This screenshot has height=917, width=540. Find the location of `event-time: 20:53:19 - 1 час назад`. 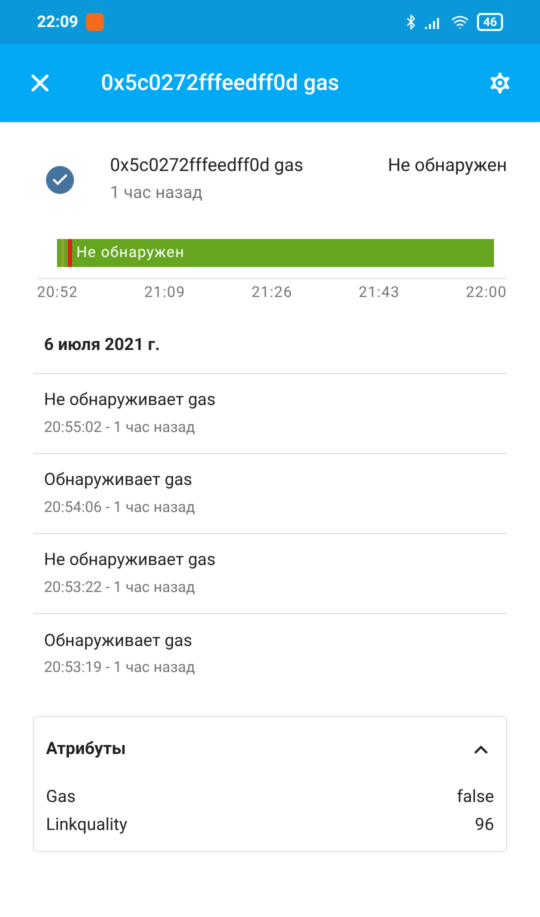

event-time: 20:53:19 - 1 час назад is located at coordinates (120, 667).